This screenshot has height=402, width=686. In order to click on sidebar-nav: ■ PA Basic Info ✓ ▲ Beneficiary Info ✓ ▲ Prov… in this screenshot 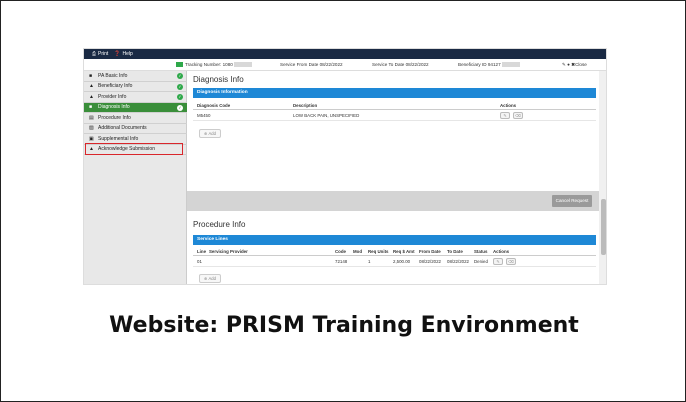, I will do `click(135, 177)`.